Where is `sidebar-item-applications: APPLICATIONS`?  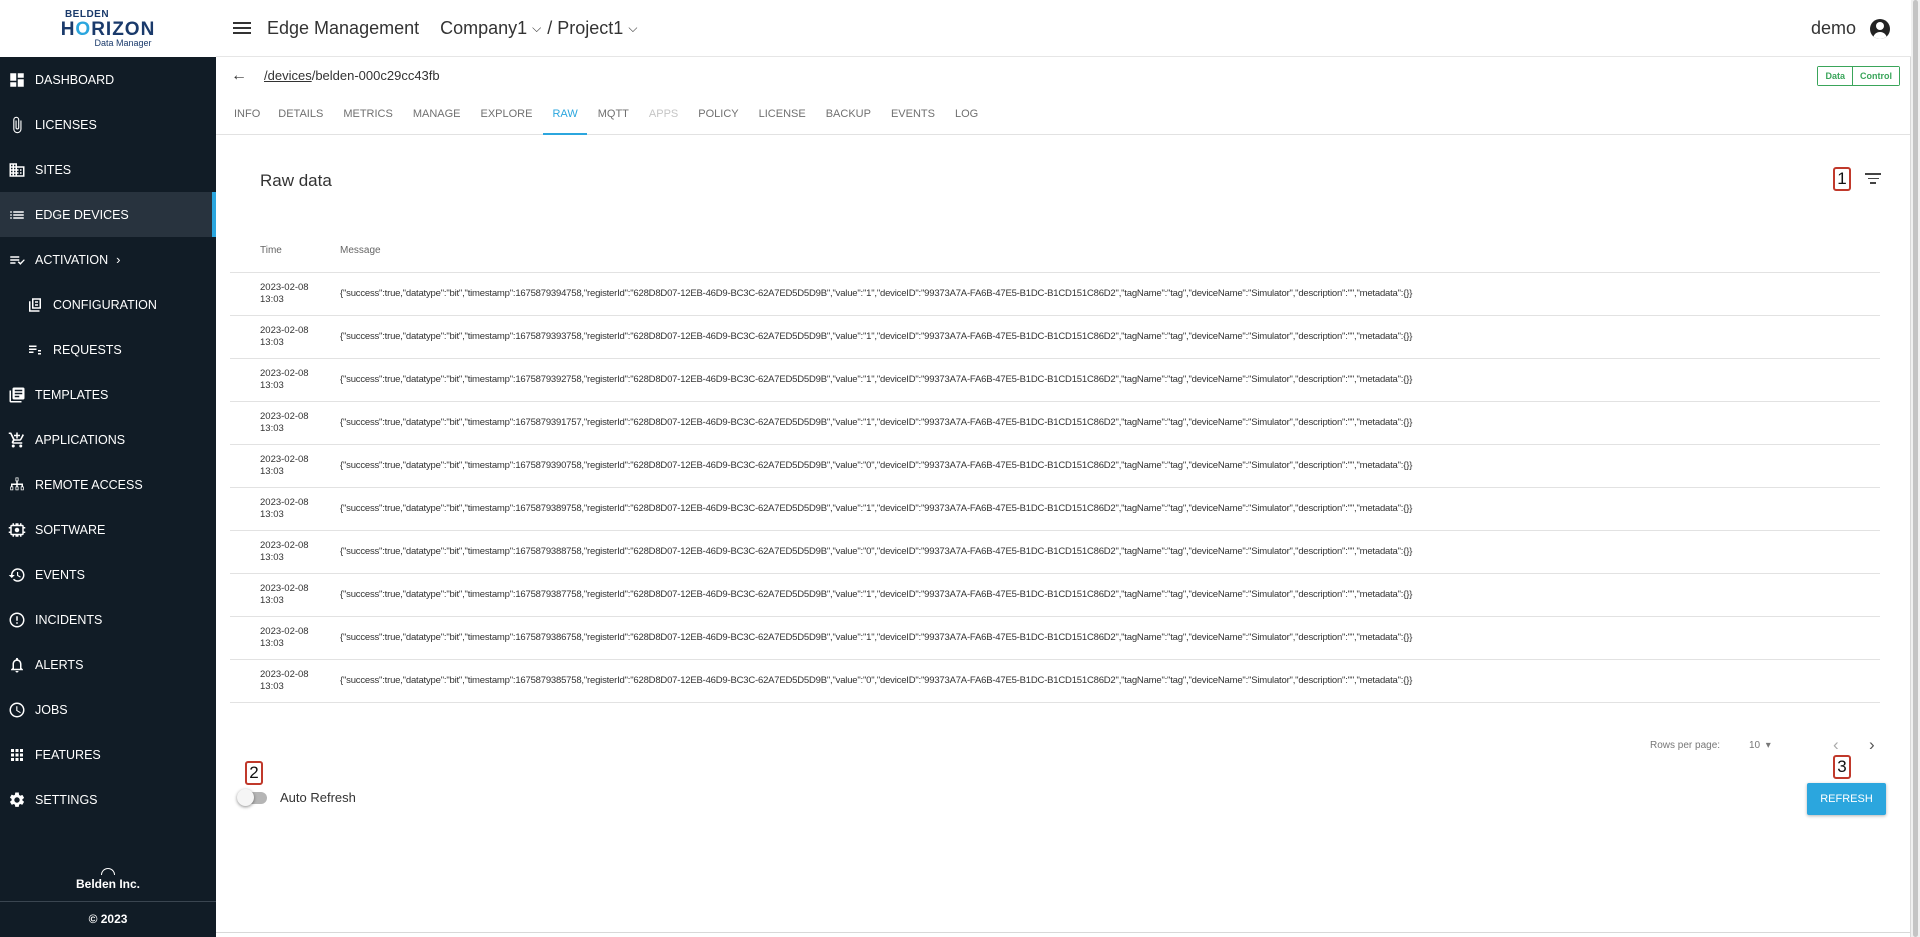 sidebar-item-applications: APPLICATIONS is located at coordinates (108, 439).